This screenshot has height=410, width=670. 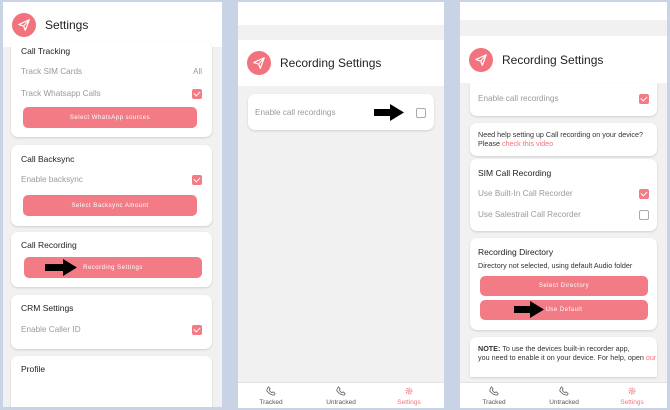 I want to click on help-text-line2: Please check this video, so click(x=516, y=143).